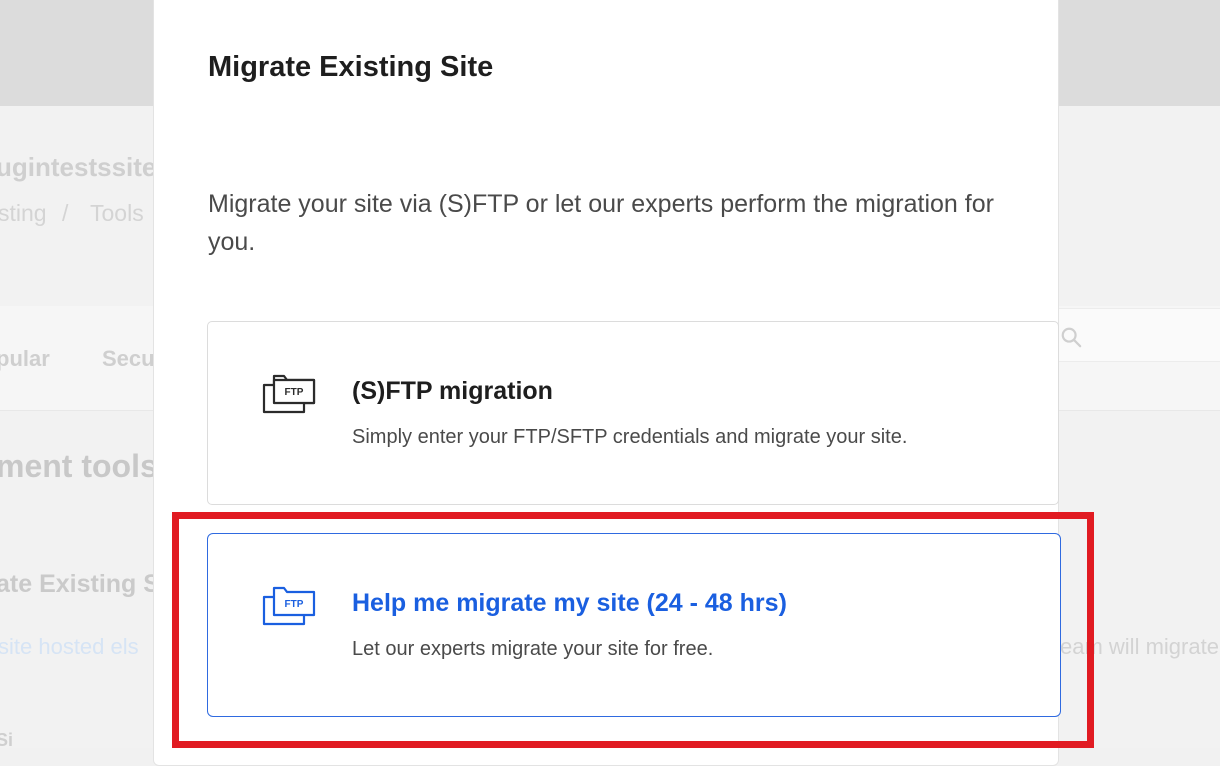 The width and height of the screenshot is (1220, 766). What do you see at coordinates (80, 584) in the screenshot?
I see `background-card-title: ate Existing S` at bounding box center [80, 584].